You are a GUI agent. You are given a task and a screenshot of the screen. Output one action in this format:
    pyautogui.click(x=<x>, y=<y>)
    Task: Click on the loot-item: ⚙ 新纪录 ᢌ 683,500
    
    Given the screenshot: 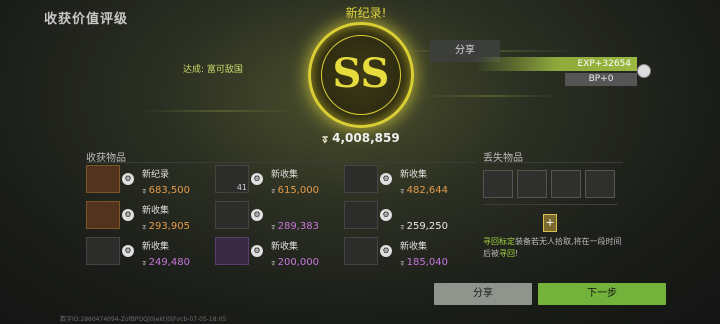 What is the action you would take?
    pyautogui.click(x=150, y=180)
    